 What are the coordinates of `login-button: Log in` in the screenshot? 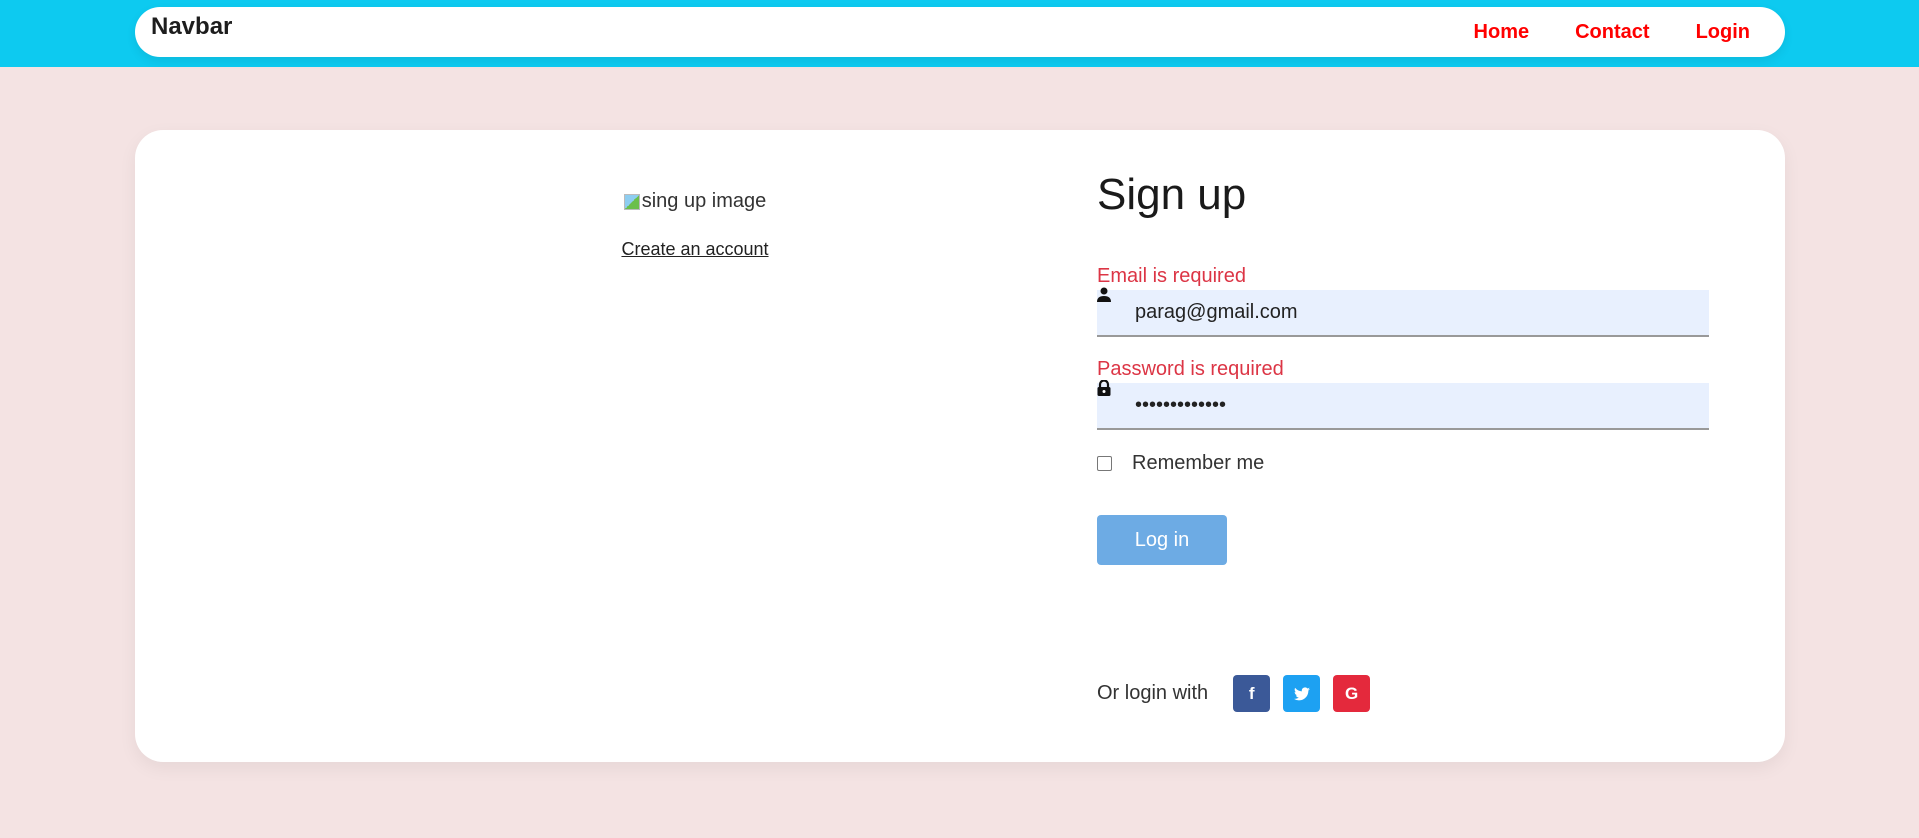 It's located at (1162, 540).